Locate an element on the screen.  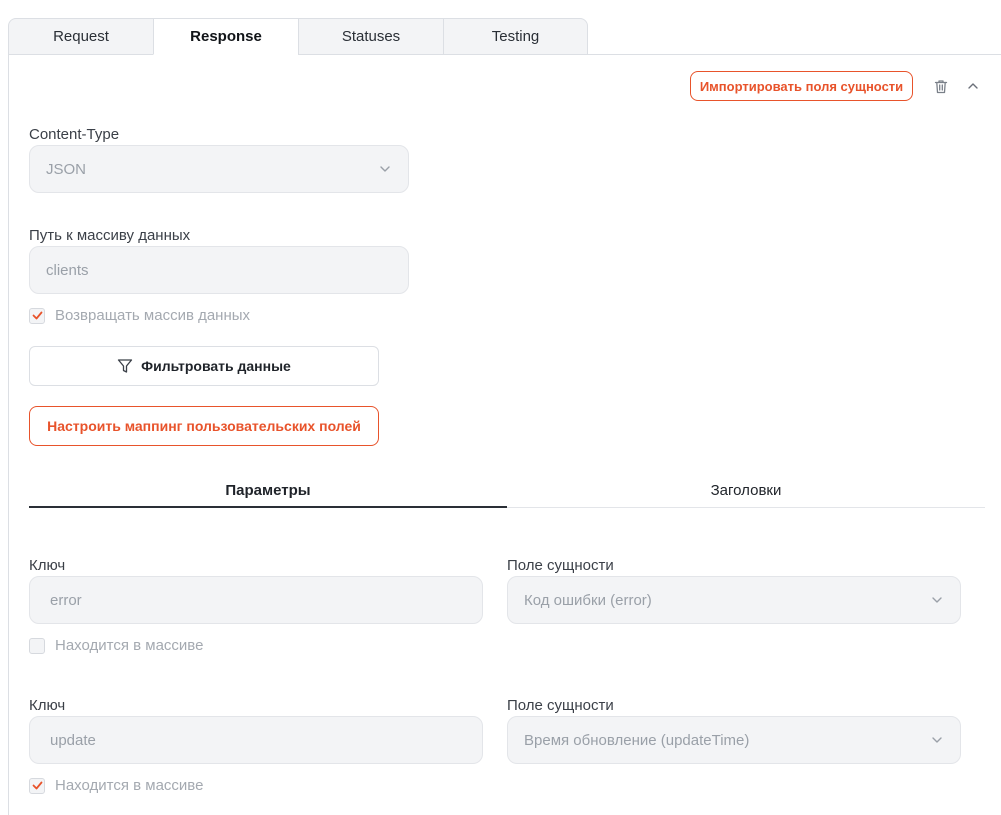
content-type-value: JSON is located at coordinates (66, 169).